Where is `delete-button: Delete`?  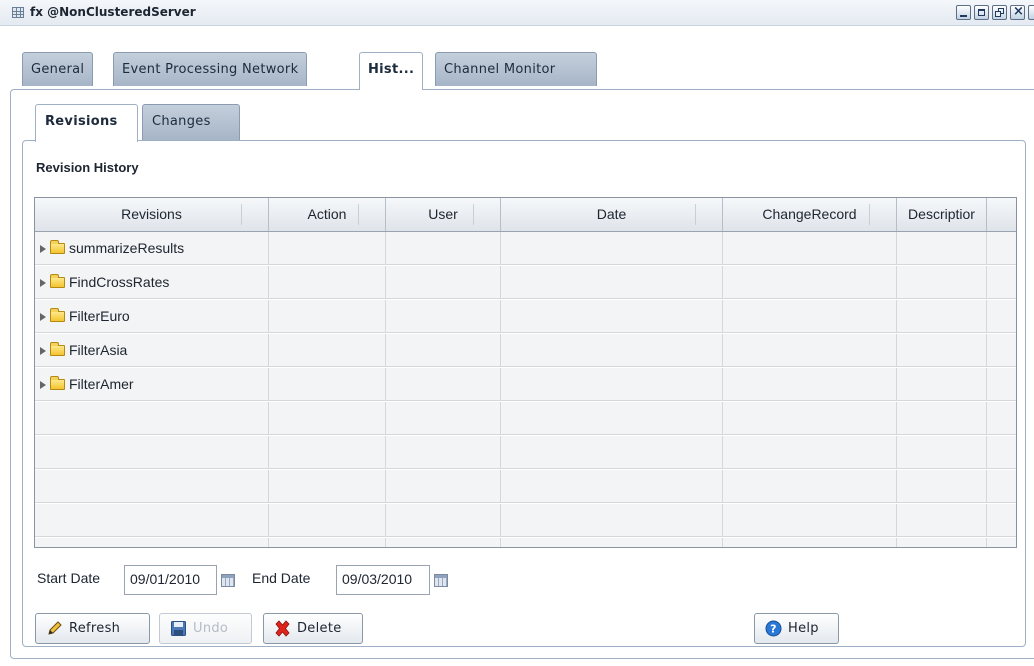 delete-button: Delete is located at coordinates (313, 628).